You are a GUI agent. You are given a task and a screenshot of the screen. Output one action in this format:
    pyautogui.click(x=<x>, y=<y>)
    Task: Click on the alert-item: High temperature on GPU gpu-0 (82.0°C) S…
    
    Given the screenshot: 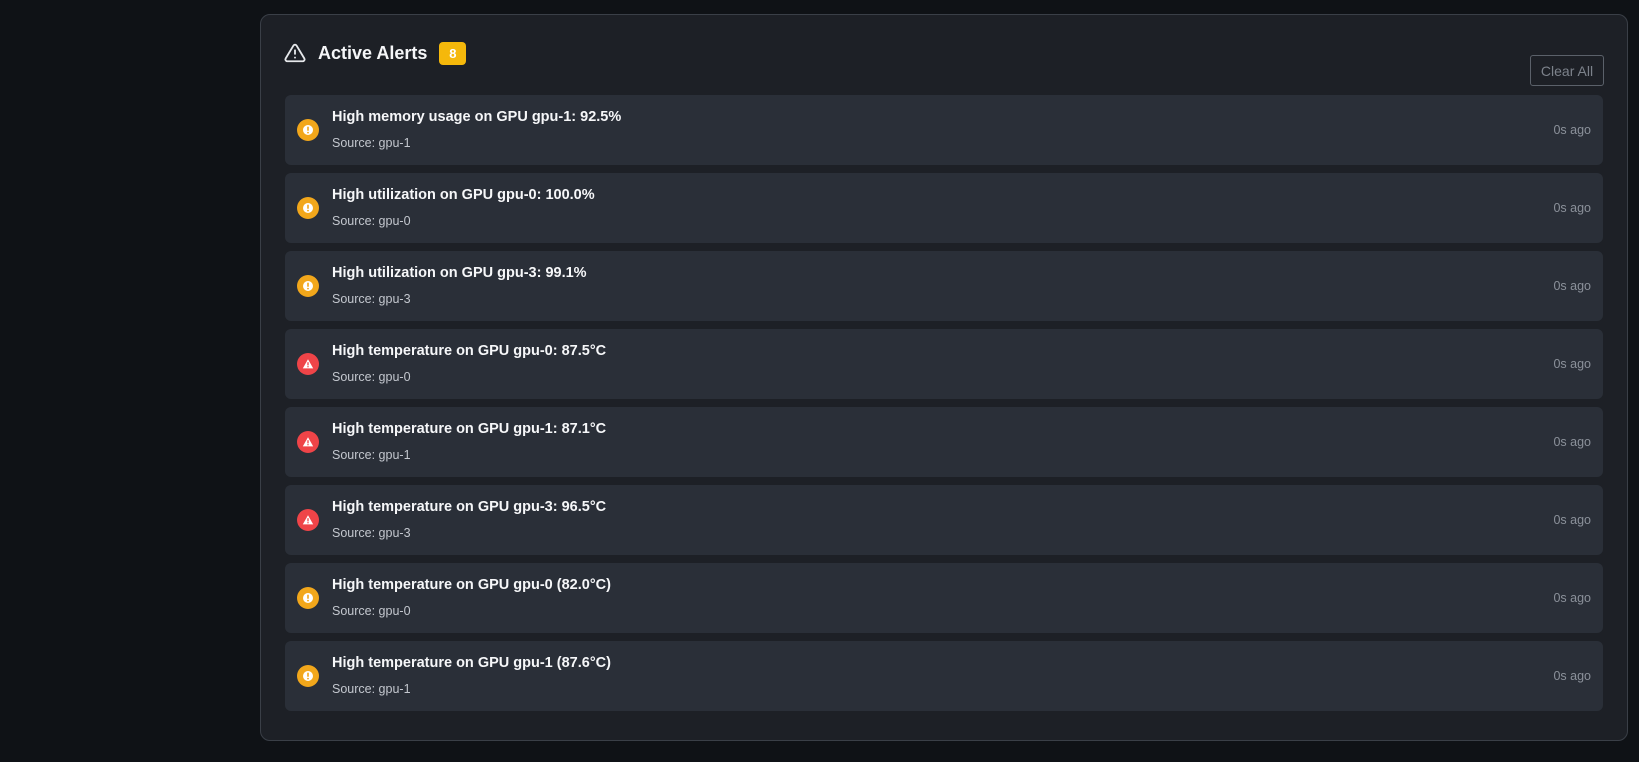 What is the action you would take?
    pyautogui.click(x=944, y=598)
    